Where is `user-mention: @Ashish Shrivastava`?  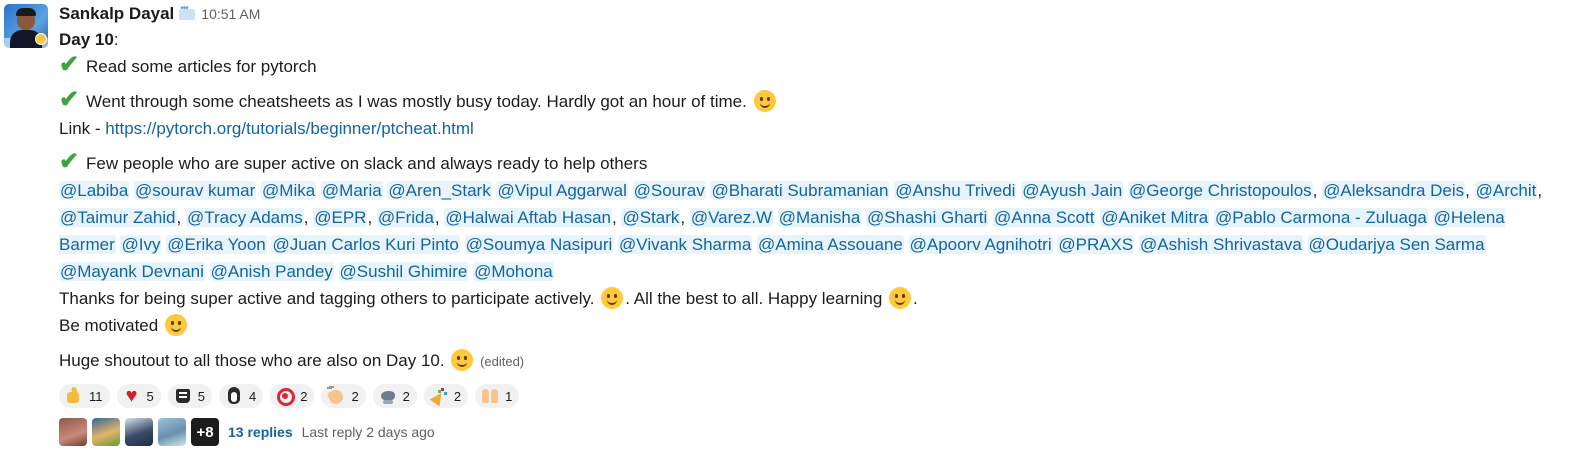
user-mention: @Ashish Shrivastava is located at coordinates (1220, 244).